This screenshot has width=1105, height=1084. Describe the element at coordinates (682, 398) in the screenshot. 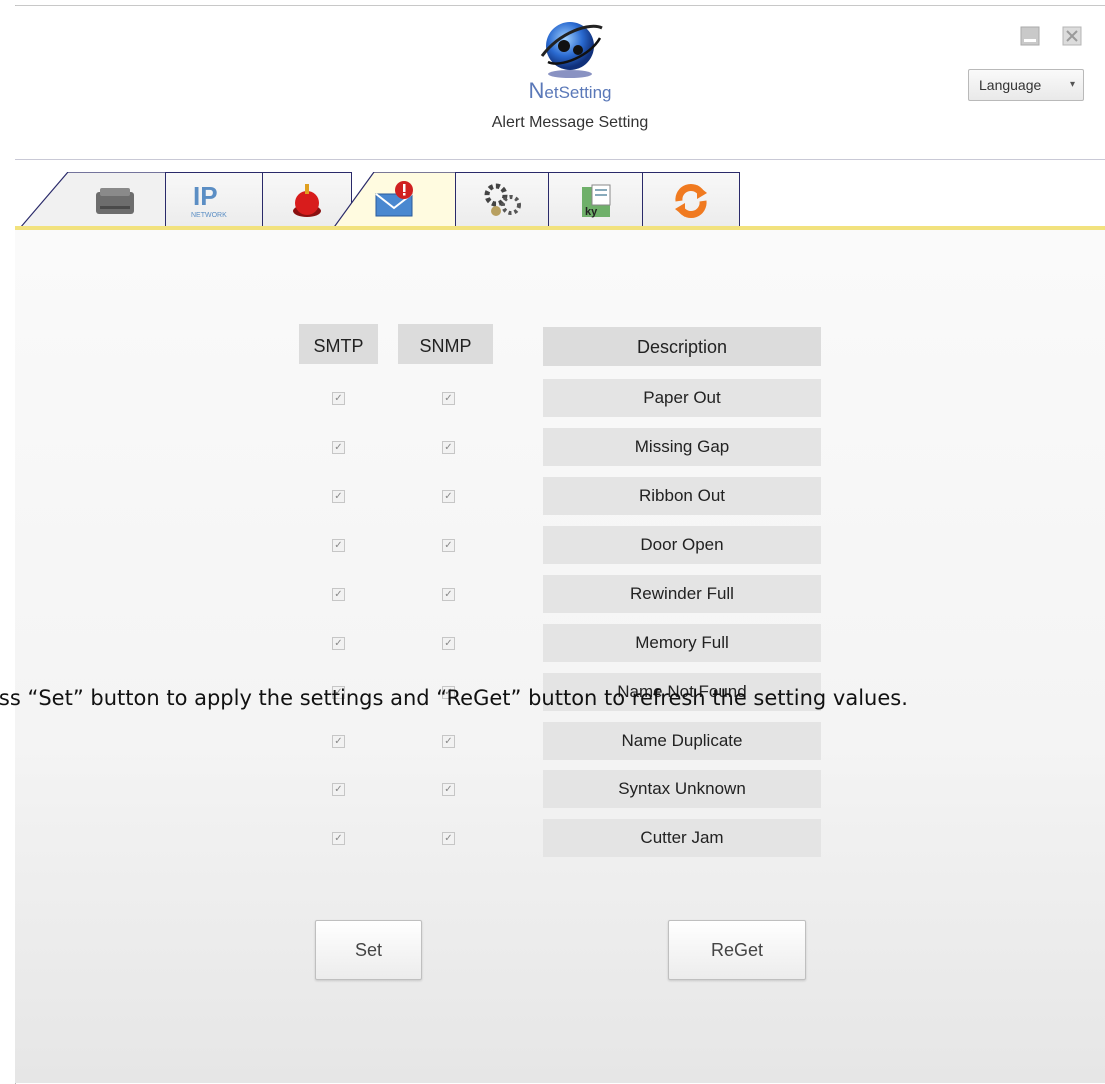

I see `alert-description-cell: Paper Out` at that location.